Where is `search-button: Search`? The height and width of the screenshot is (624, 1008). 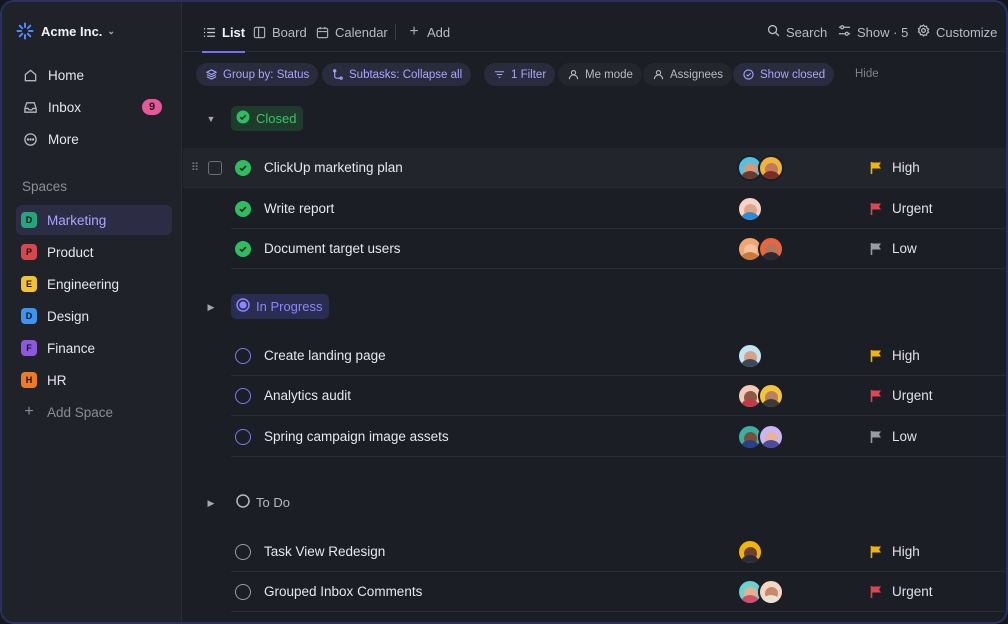
search-button: Search is located at coordinates (797, 32).